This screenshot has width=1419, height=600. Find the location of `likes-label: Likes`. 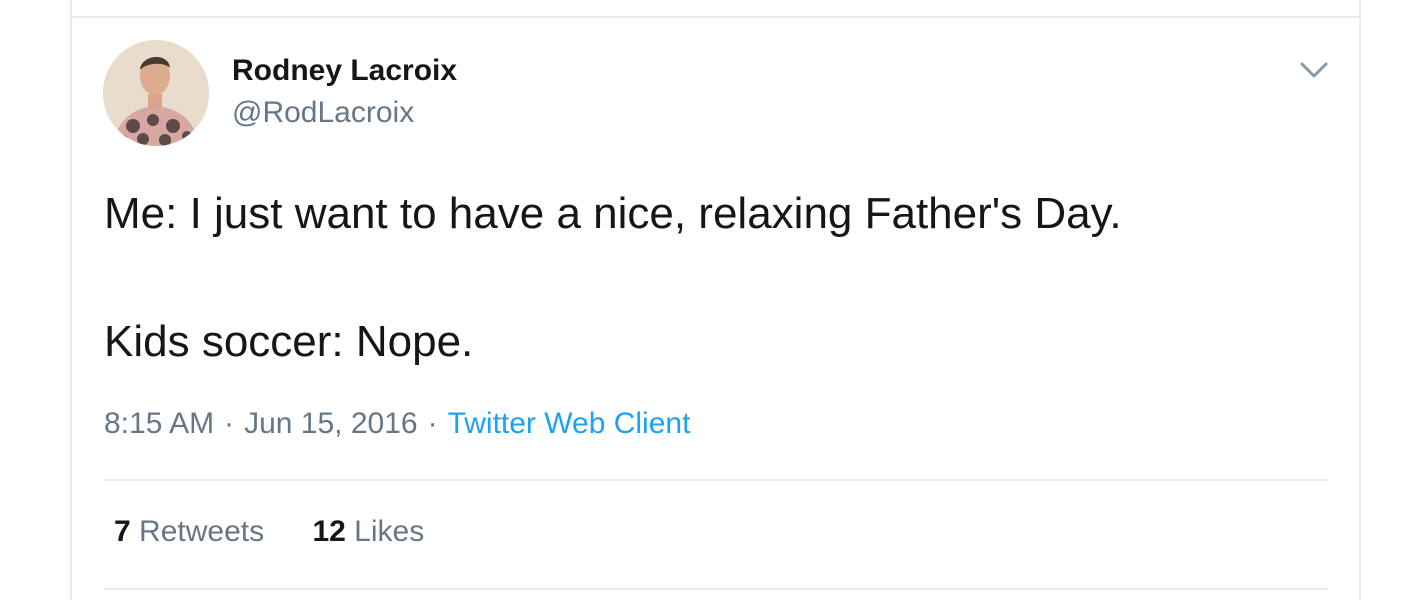

likes-label: Likes is located at coordinates (389, 531).